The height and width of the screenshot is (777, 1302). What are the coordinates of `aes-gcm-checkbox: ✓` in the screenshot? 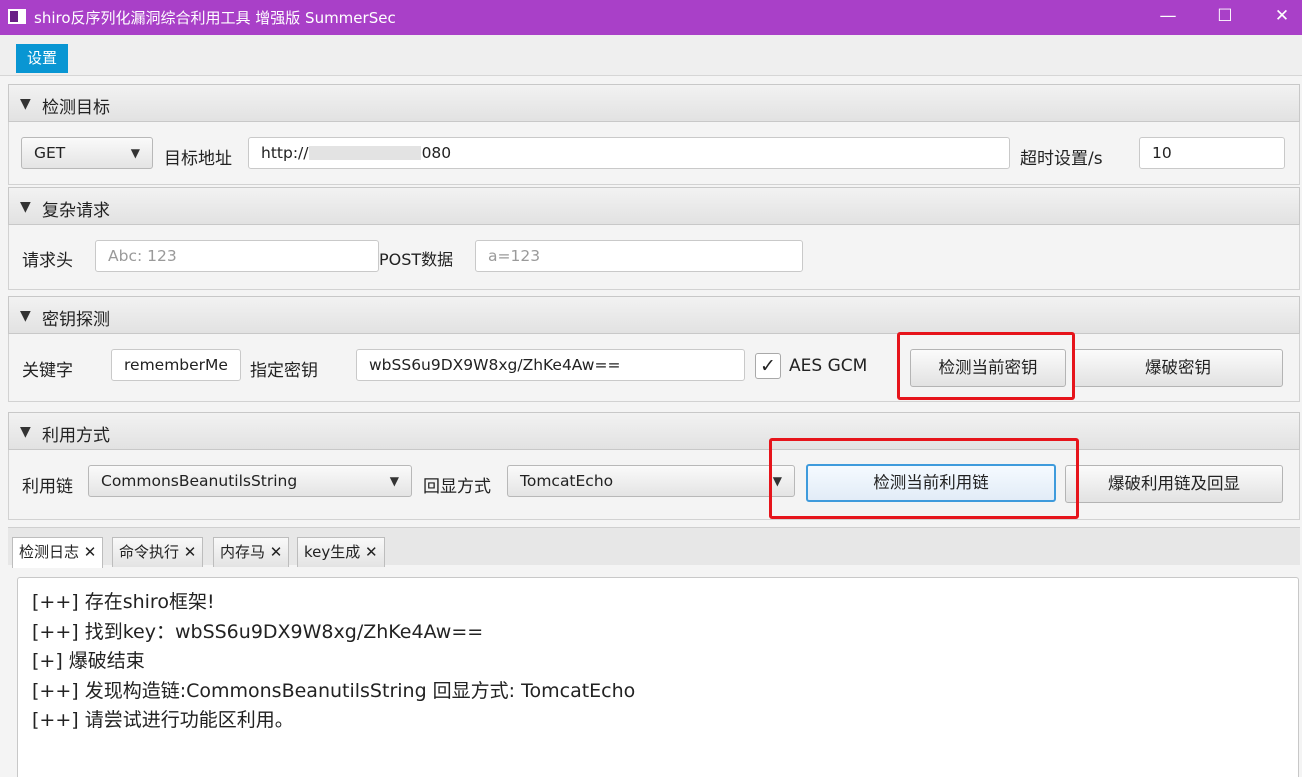 It's located at (768, 366).